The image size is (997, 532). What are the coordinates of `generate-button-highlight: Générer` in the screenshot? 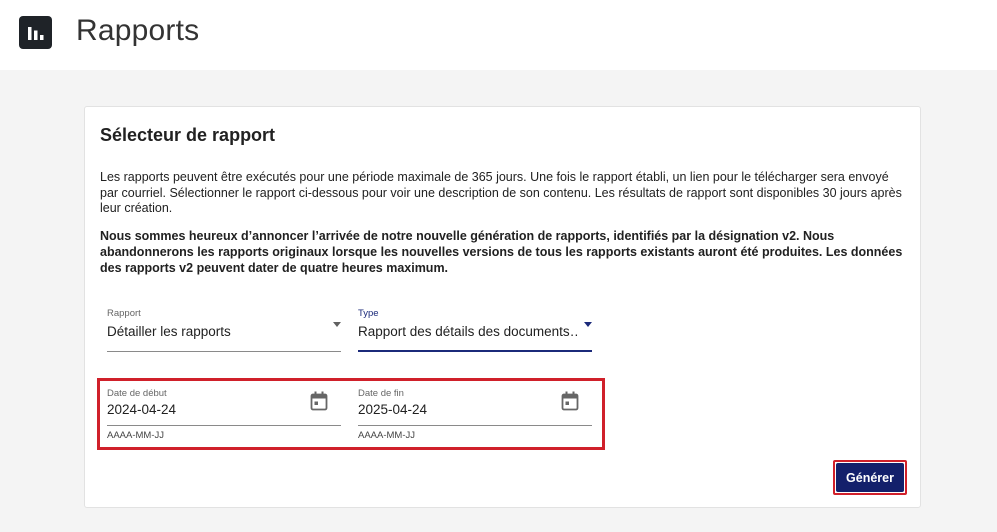 It's located at (870, 477).